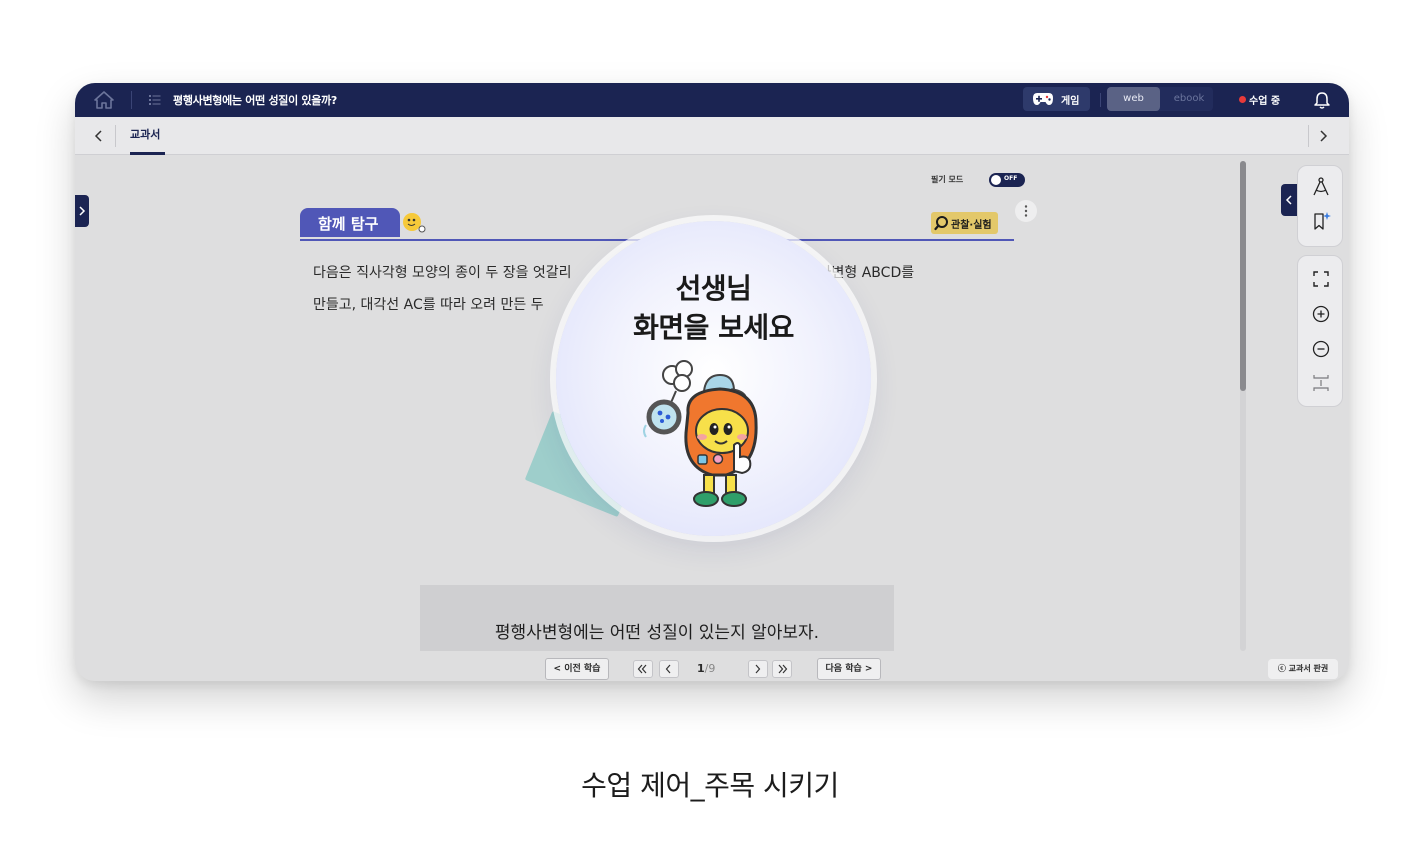 The width and height of the screenshot is (1420, 863). What do you see at coordinates (145, 134) in the screenshot?
I see `tab-textbook: 교과서` at bounding box center [145, 134].